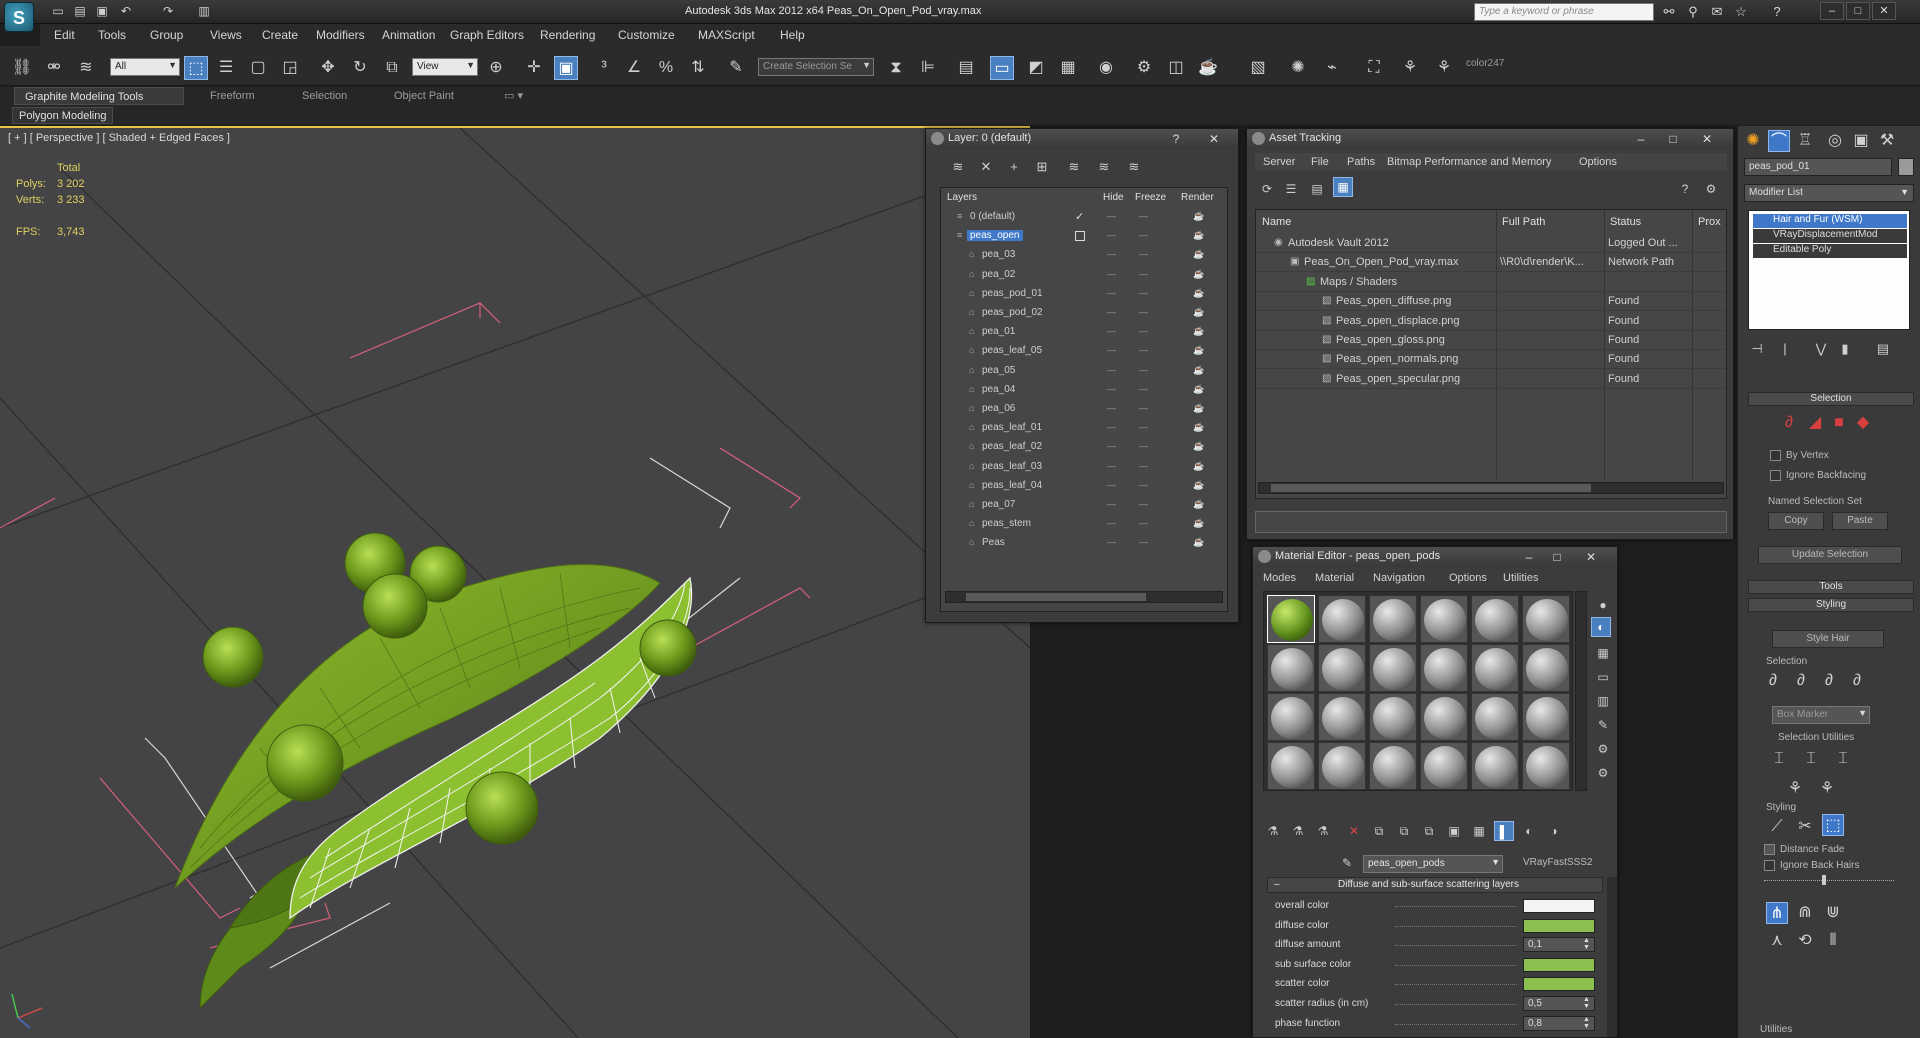  What do you see at coordinates (1468, 578) in the screenshot?
I see `mat-menu-options: Options` at bounding box center [1468, 578].